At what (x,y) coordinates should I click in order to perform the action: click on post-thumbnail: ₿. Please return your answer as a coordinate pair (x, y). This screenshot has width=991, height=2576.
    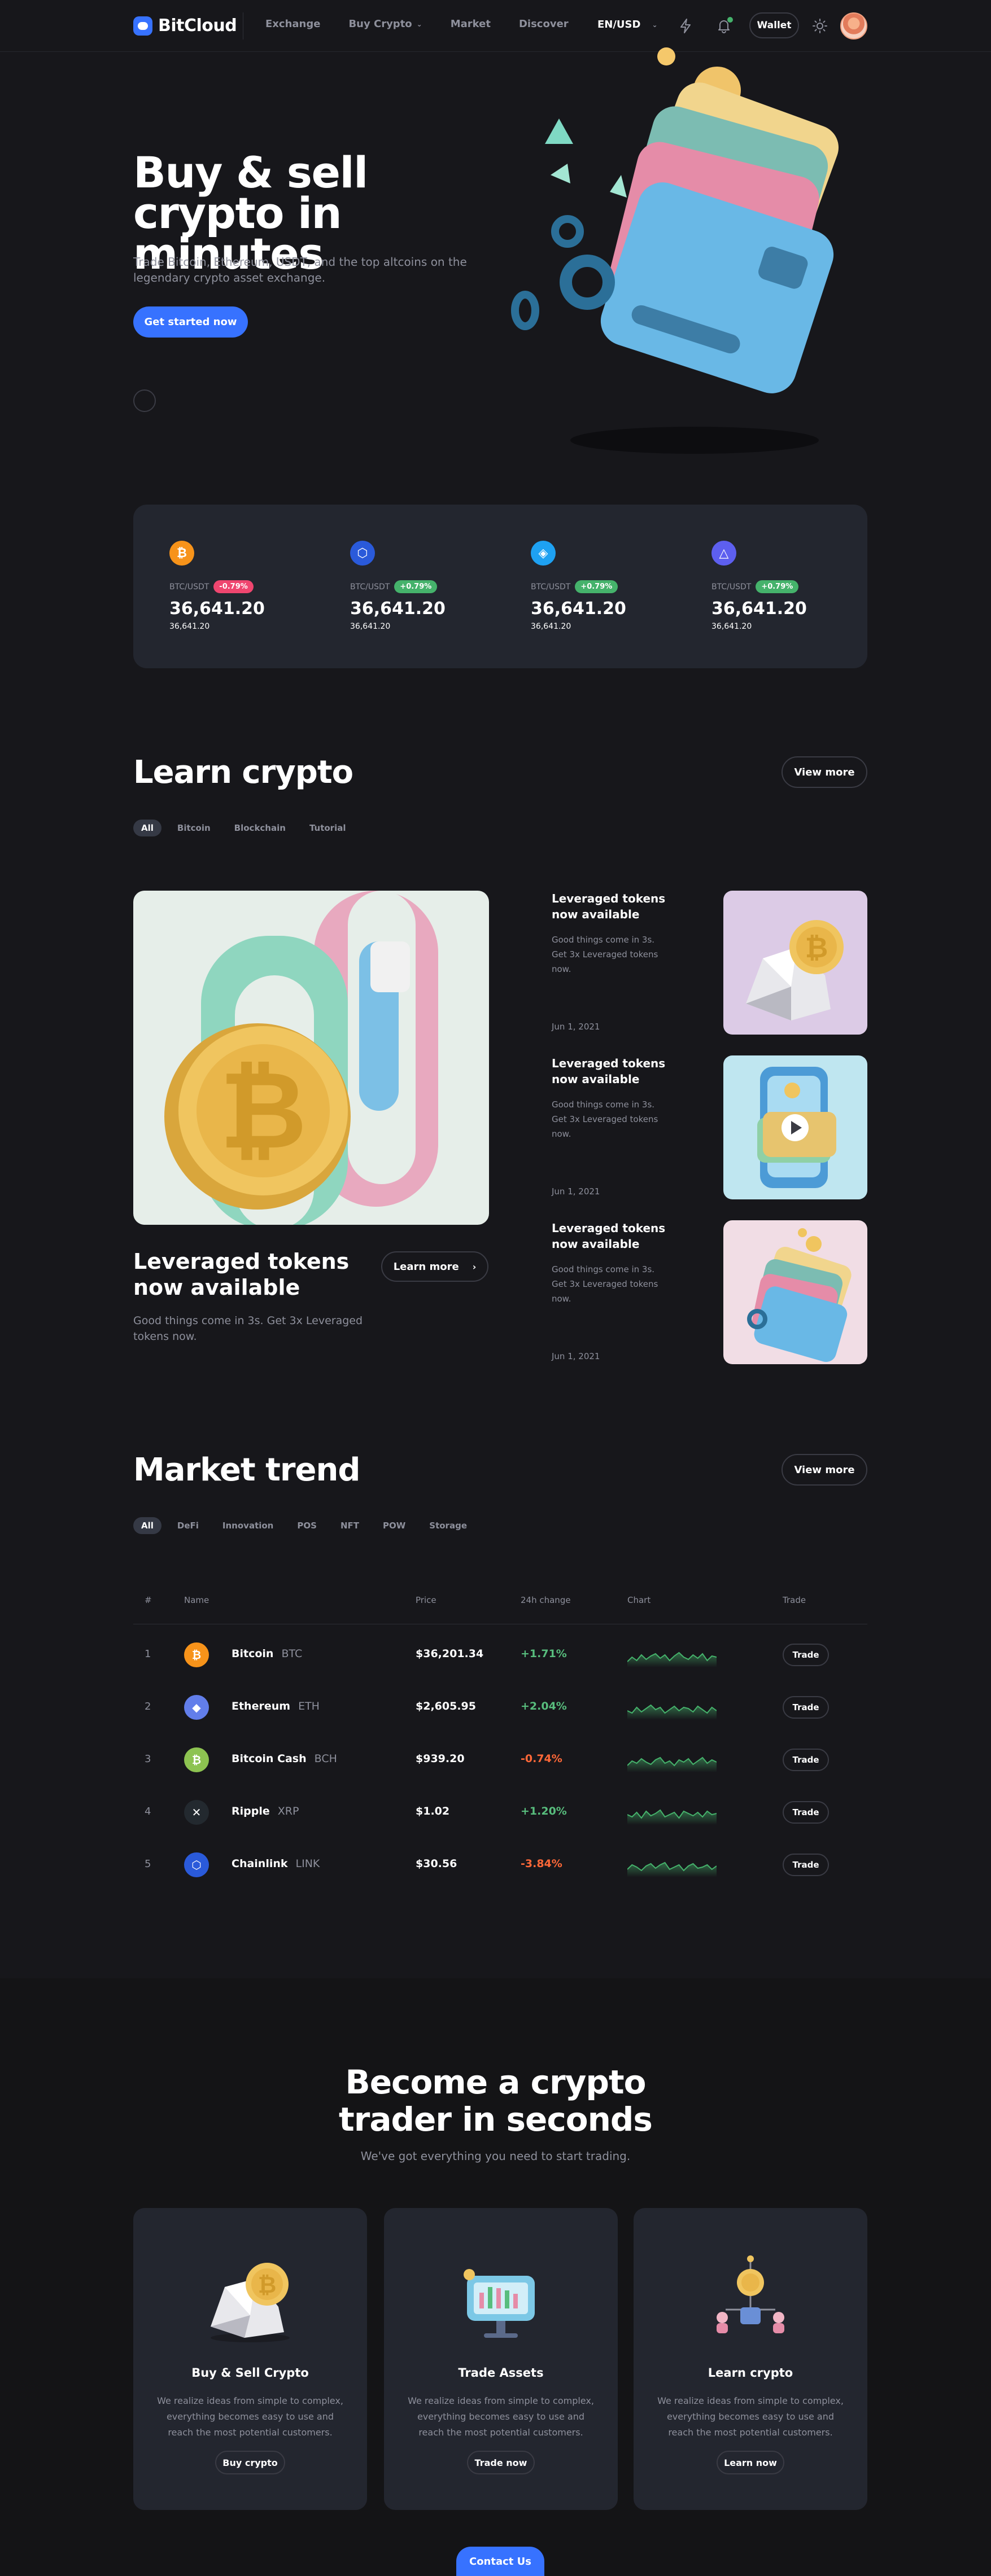
    Looking at the image, I should click on (795, 963).